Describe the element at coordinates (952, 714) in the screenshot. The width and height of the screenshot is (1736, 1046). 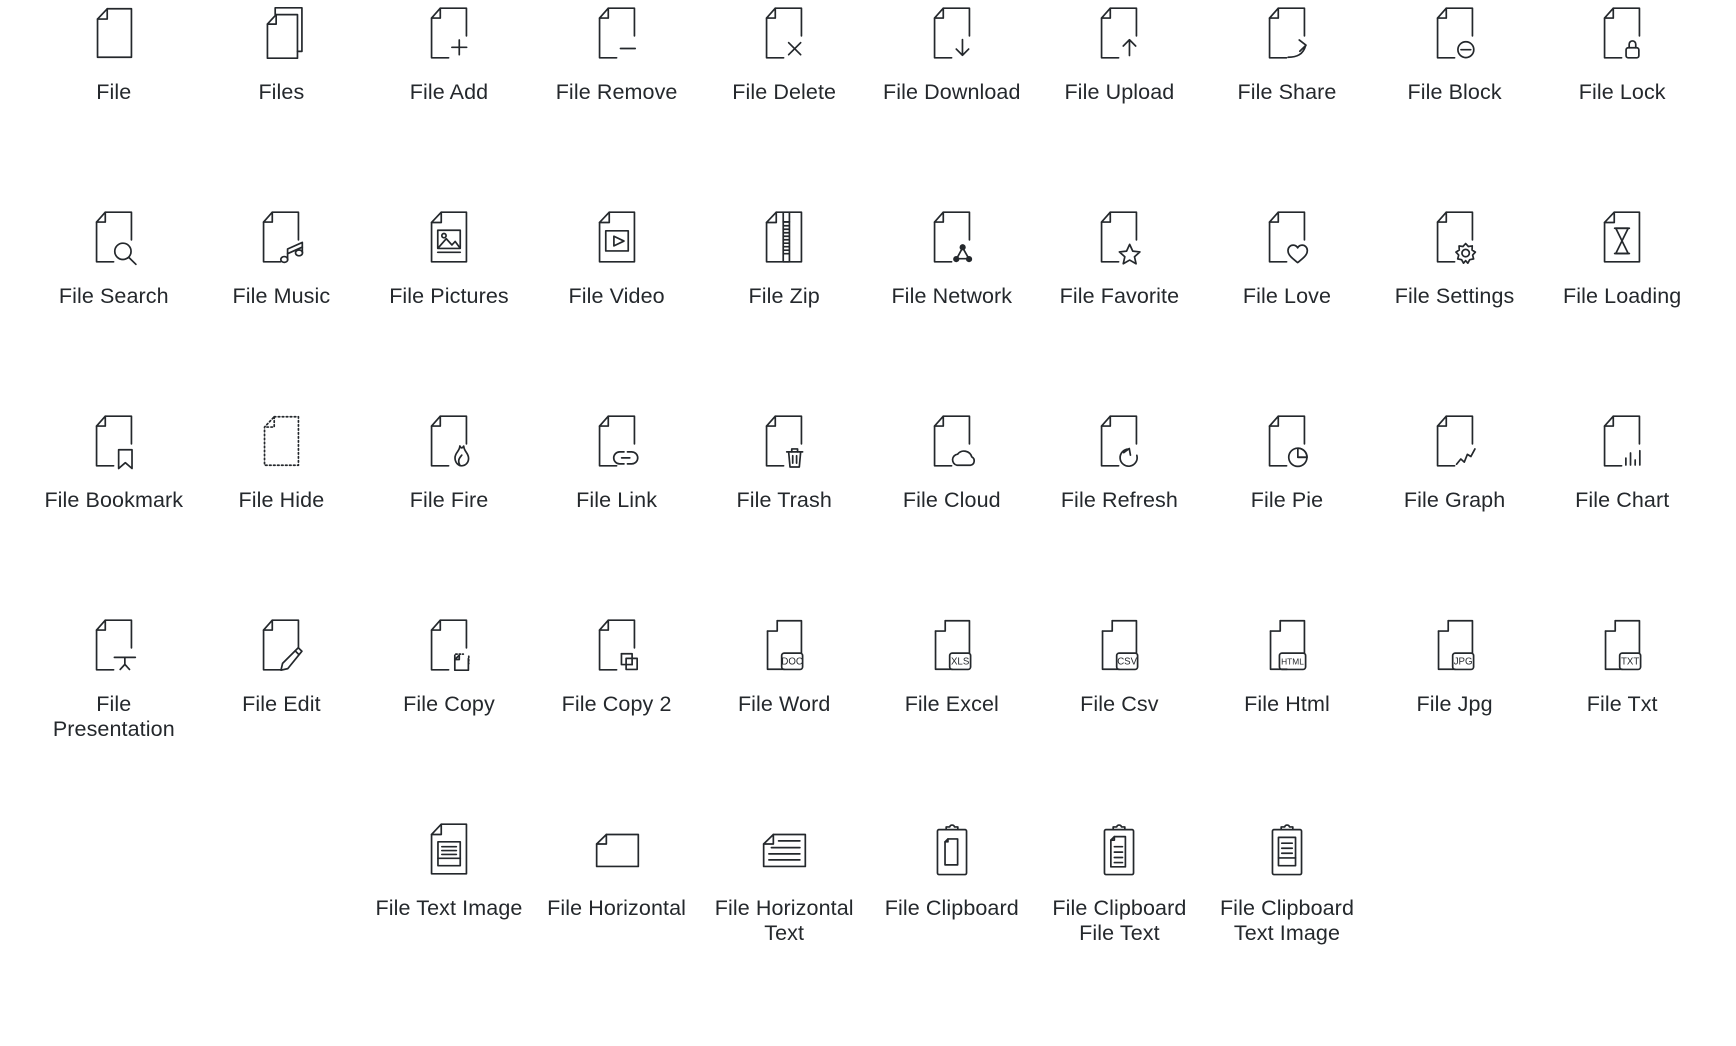
I see `icon-cell-file-excel: XLS File Excel` at that location.